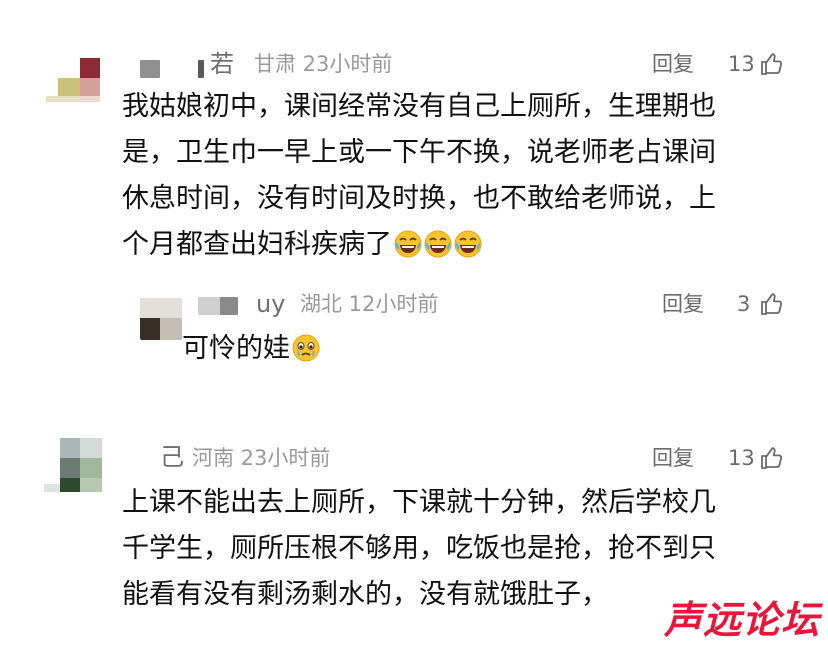  I want to click on crying-emoji, so click(306, 348).